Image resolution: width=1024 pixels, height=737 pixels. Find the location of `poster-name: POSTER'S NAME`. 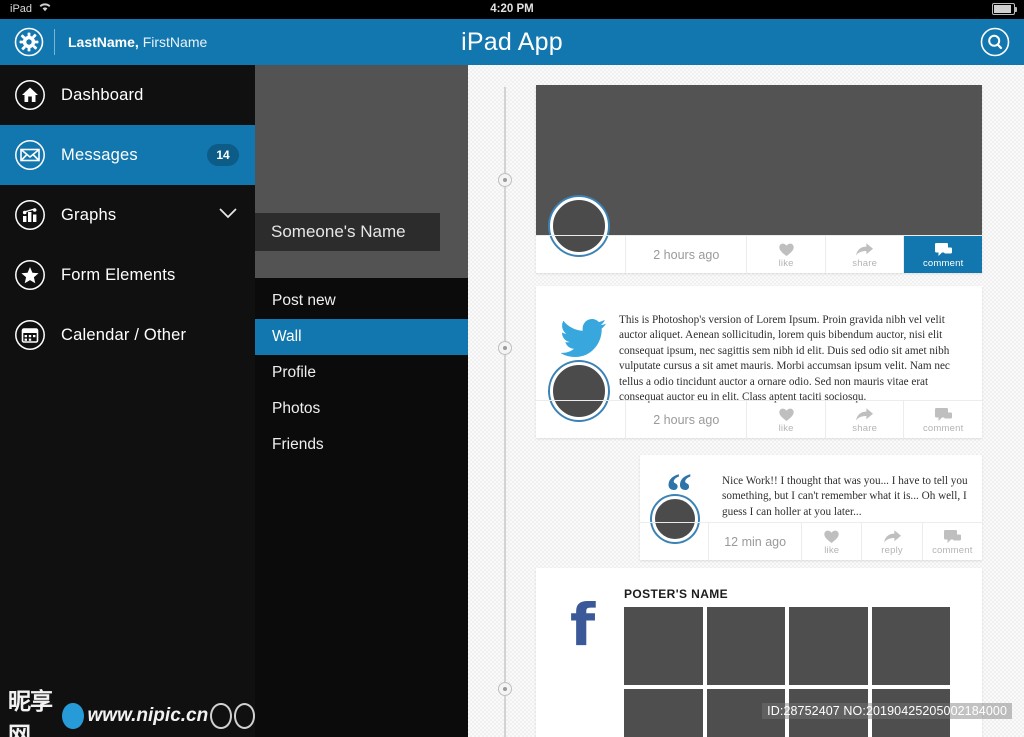

poster-name: POSTER'S NAME is located at coordinates (676, 594).